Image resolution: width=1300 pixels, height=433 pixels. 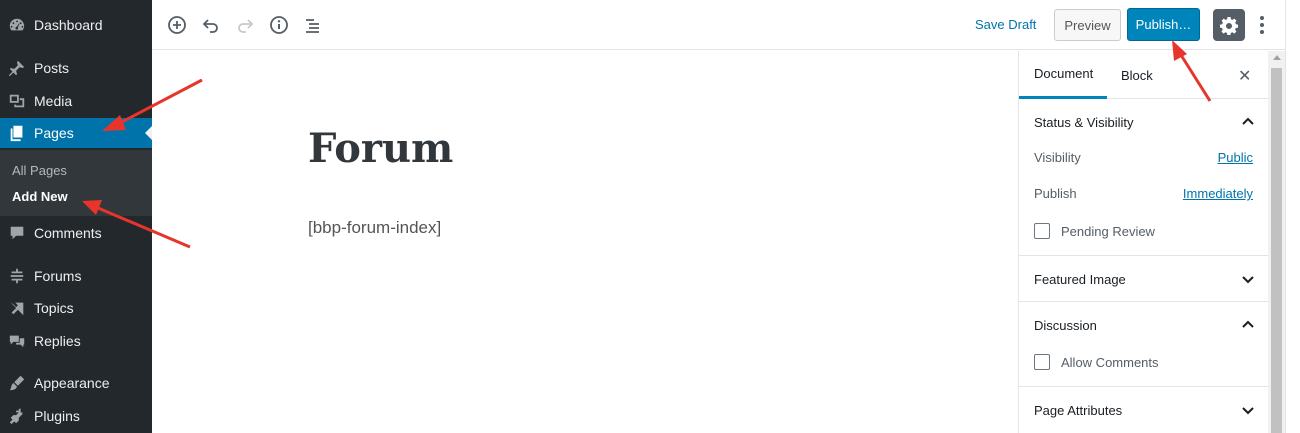 What do you see at coordinates (1292, 216) in the screenshot?
I see `window-edge` at bounding box center [1292, 216].